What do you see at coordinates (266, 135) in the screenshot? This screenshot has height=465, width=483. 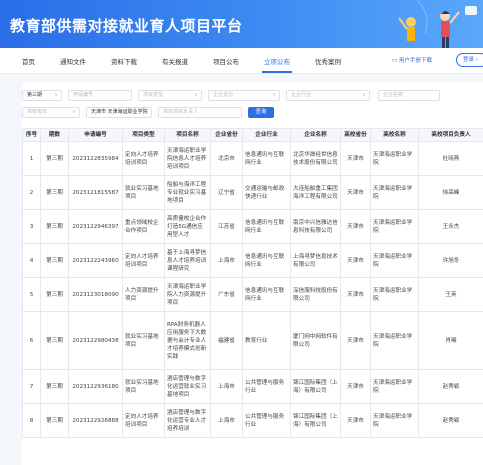 I see `col-header-industry: 企业行业` at bounding box center [266, 135].